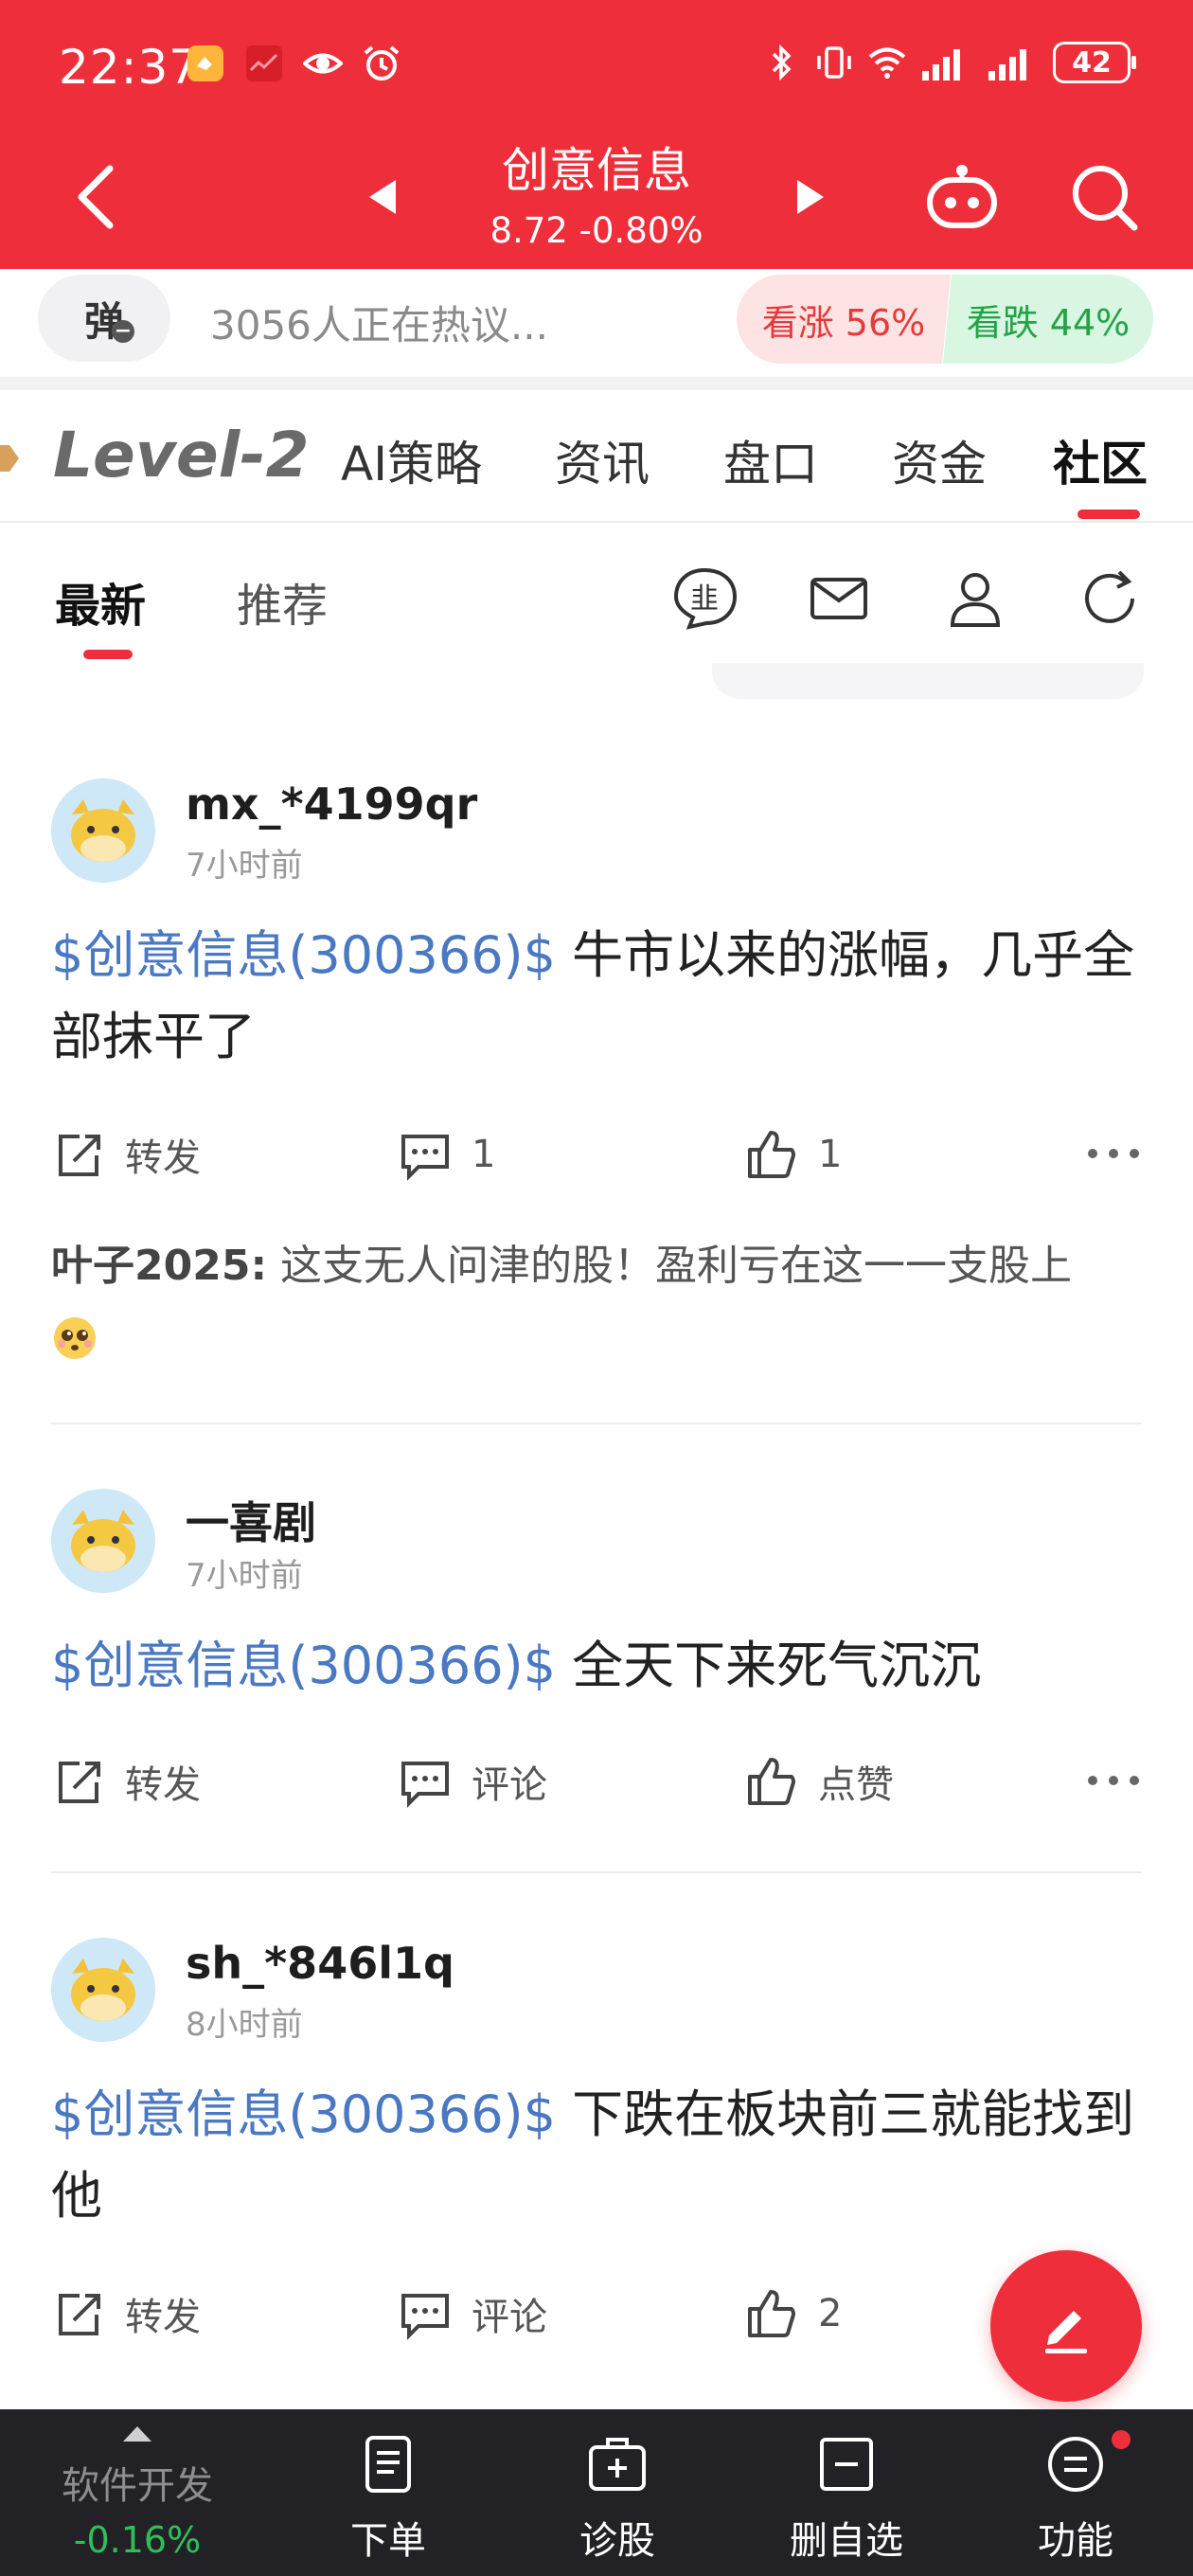  I want to click on stock-tabs: Level-2 AI策略 资讯 盘口 资金 社区, so click(596, 456).